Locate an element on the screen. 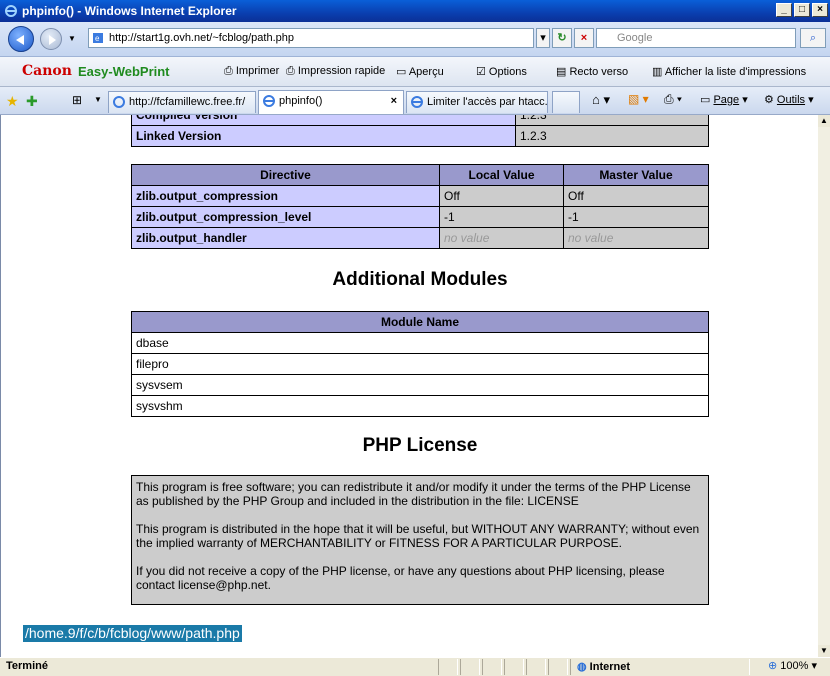 The height and width of the screenshot is (676, 830). quick-print-button: ⎙ Impression rapide is located at coordinates (335, 71).